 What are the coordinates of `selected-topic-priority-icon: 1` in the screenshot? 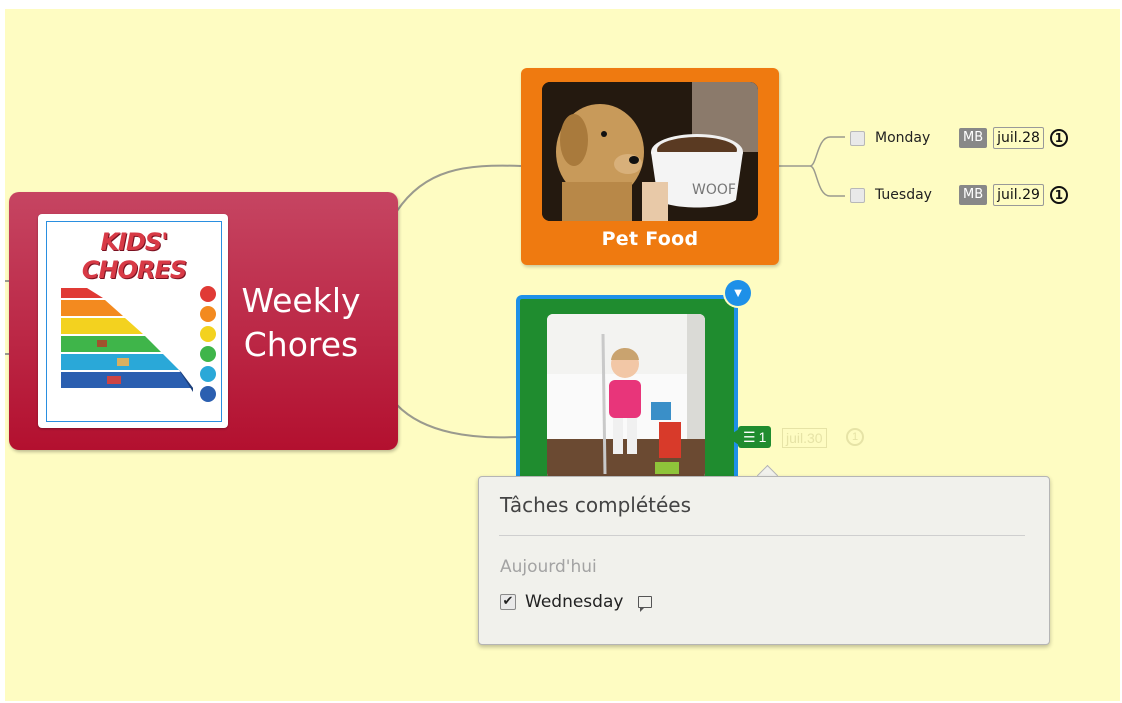 It's located at (855, 437).